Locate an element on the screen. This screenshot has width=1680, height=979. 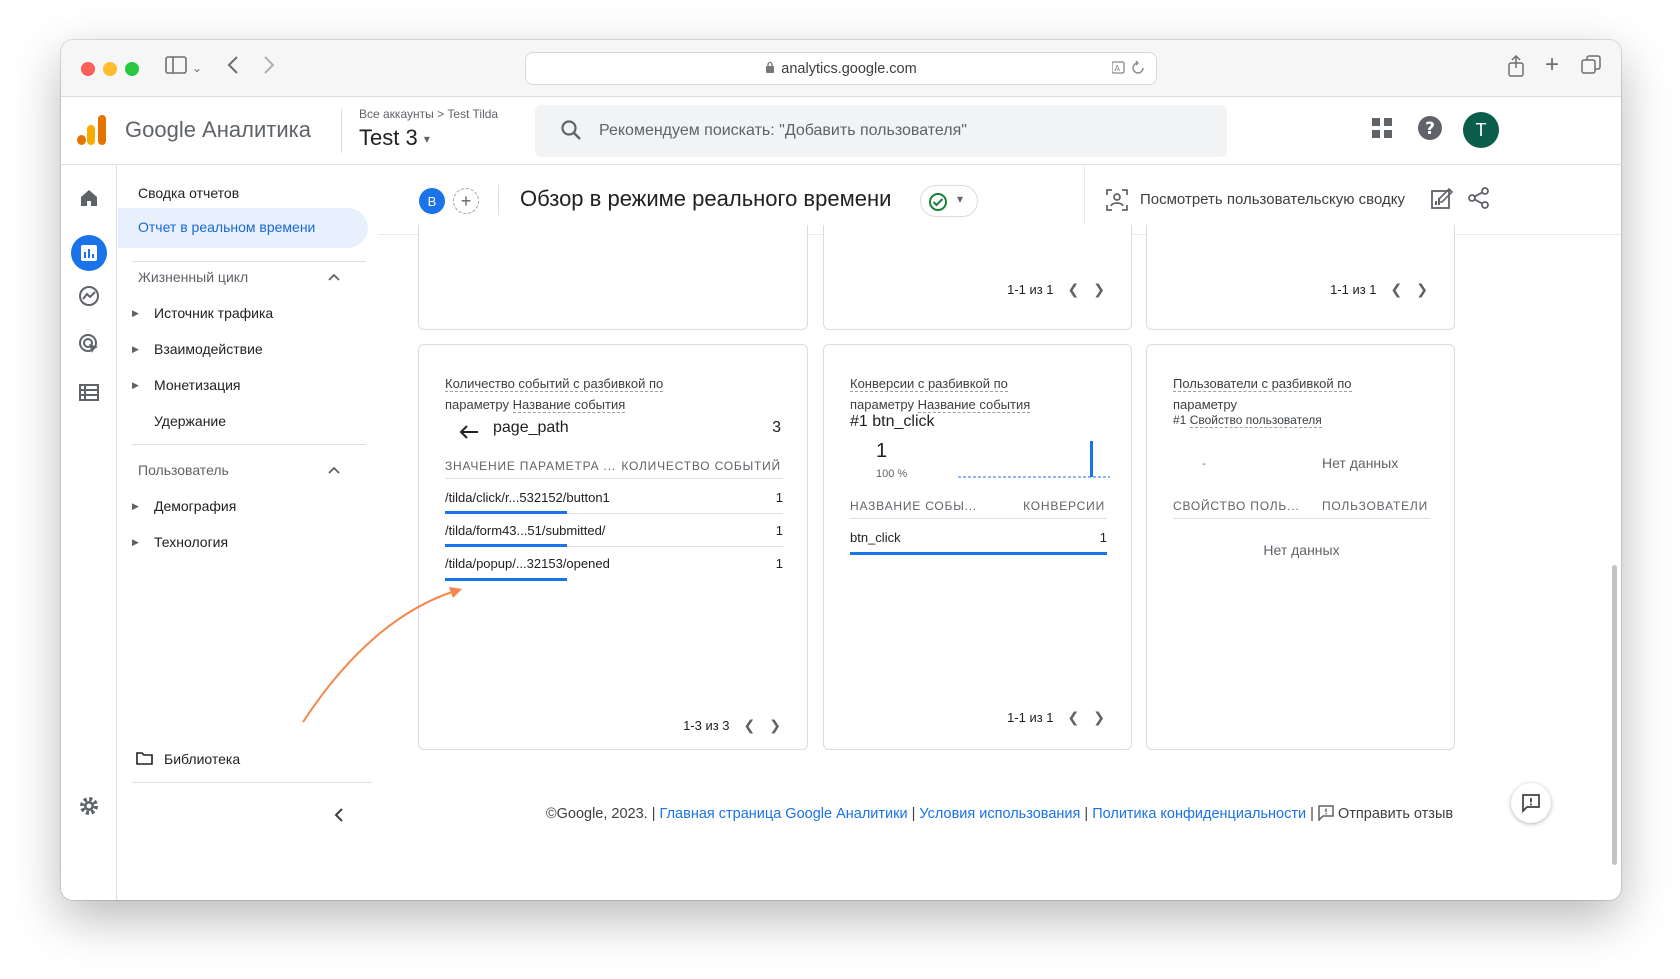
annotation-arrow is located at coordinates (382, 655).